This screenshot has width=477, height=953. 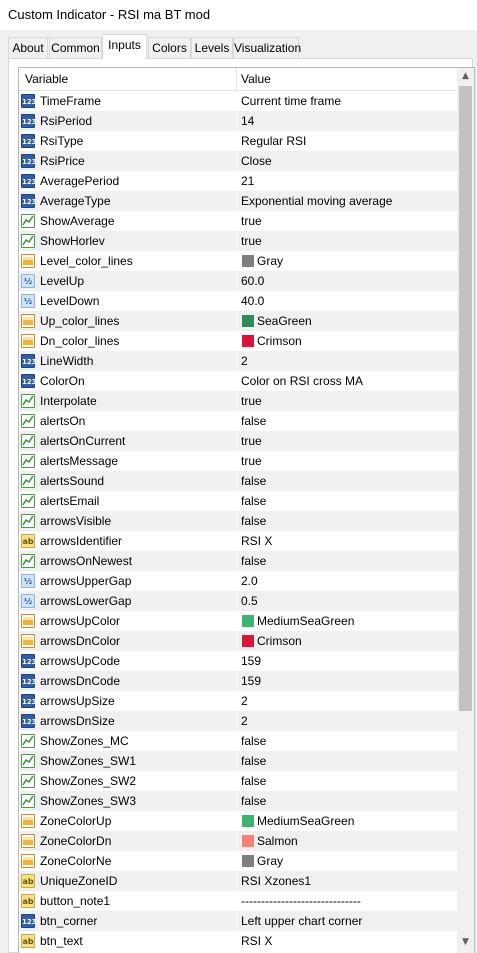 What do you see at coordinates (238, 461) in the screenshot?
I see `grid-row: alertsMessage true` at bounding box center [238, 461].